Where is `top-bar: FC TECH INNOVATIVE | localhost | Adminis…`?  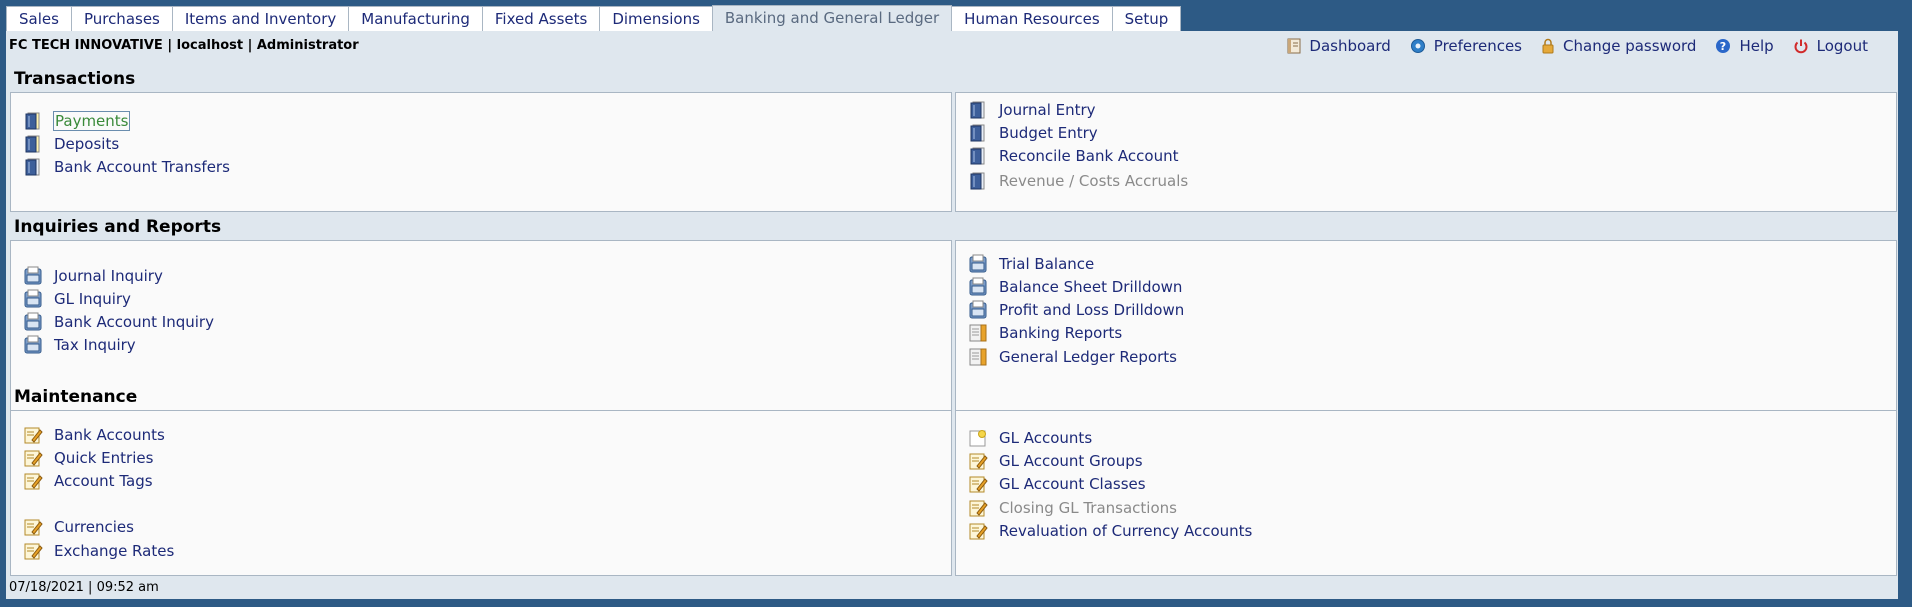
top-bar: FC TECH INNOVATIVE | localhost | Adminis… is located at coordinates (952, 48).